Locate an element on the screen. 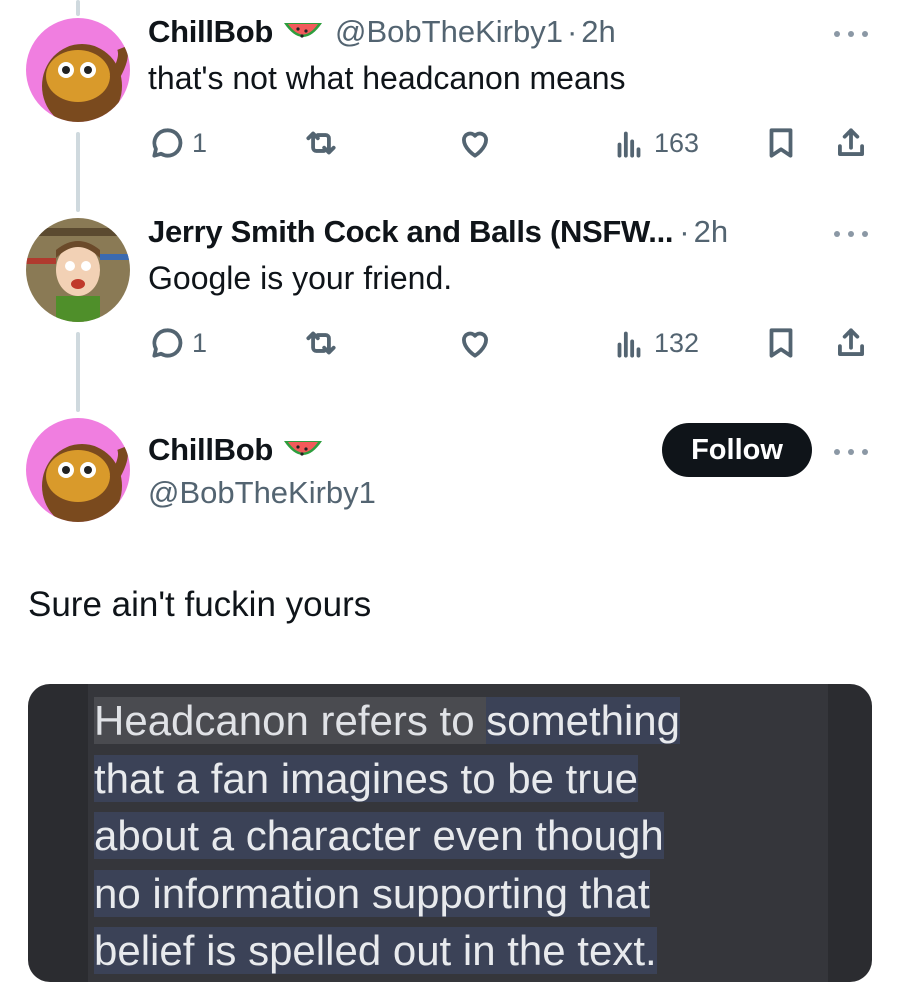 This screenshot has height=996, width=900. action-bar: 1 163 is located at coordinates (509, 143).